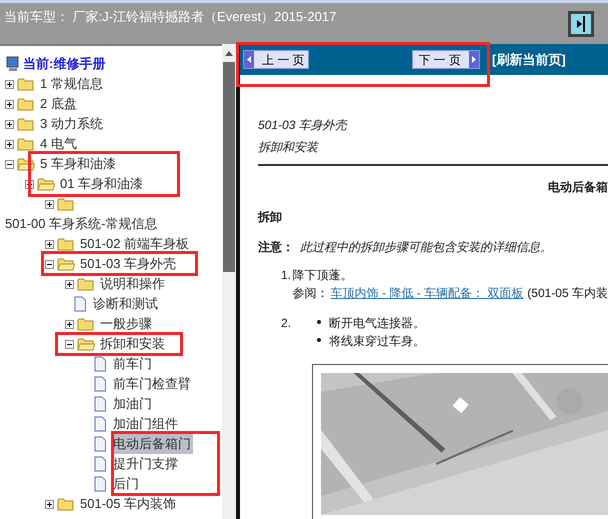 This screenshot has width=608, height=519. What do you see at coordinates (13, 64) in the screenshot?
I see `computer-icon` at bounding box center [13, 64].